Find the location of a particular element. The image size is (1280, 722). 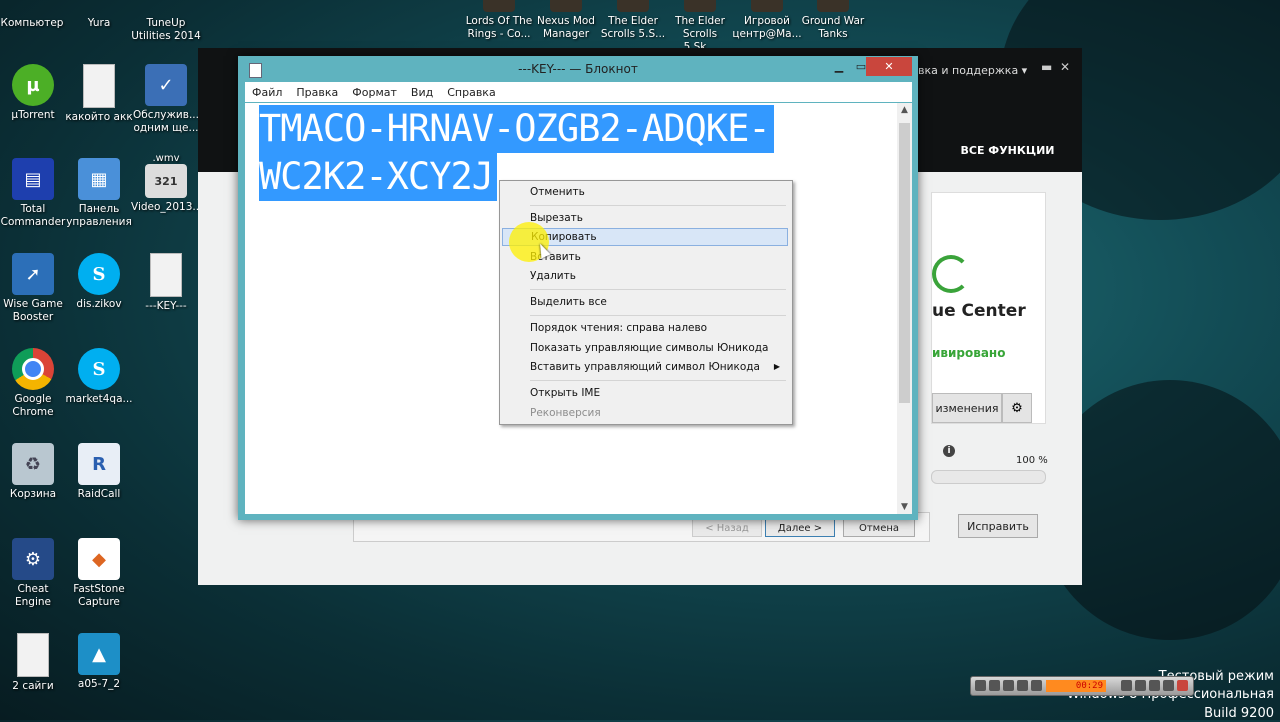

menu-item-reconversion: Реконверсия is located at coordinates (565, 413).